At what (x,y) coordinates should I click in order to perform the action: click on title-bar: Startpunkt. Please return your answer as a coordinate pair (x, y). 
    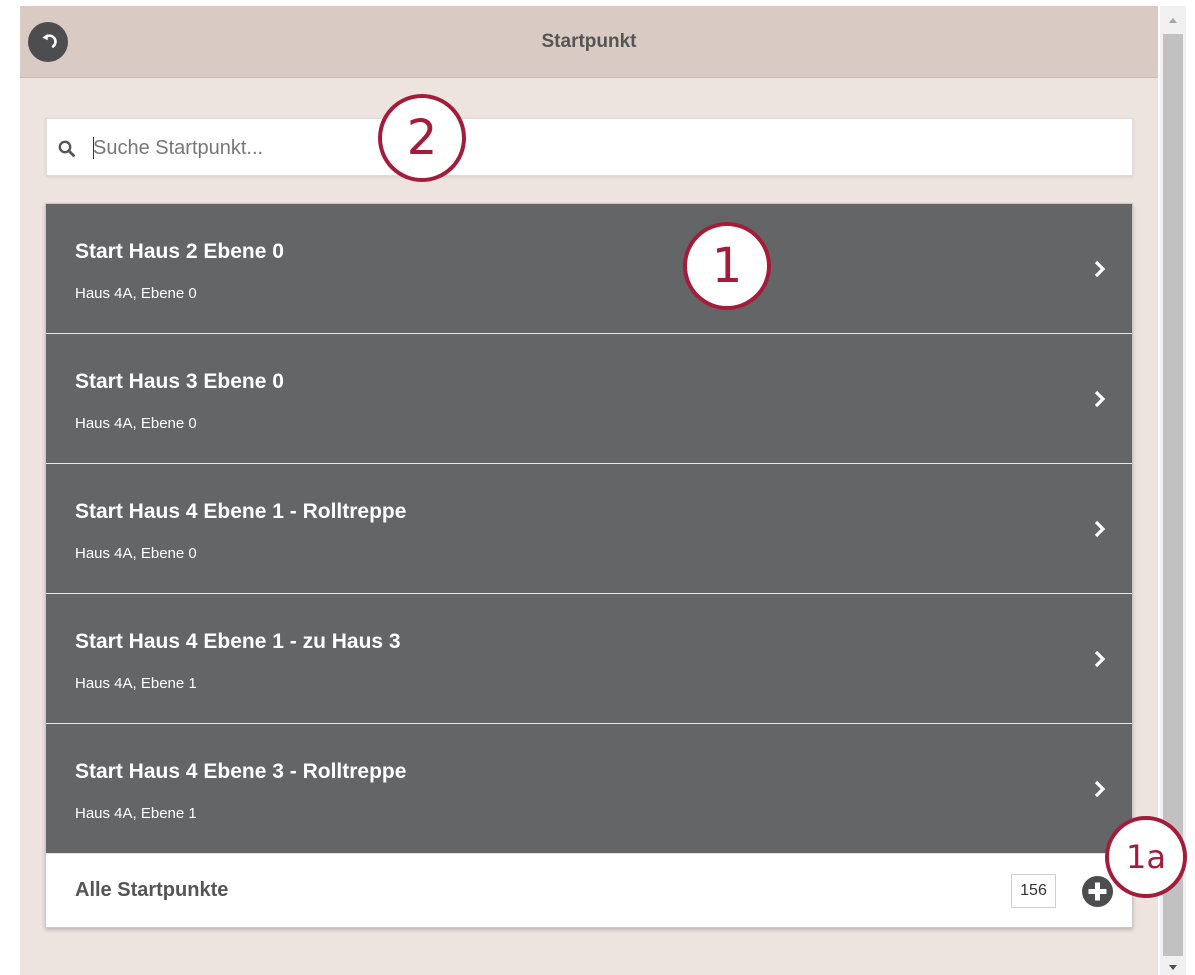
    Looking at the image, I should click on (589, 42).